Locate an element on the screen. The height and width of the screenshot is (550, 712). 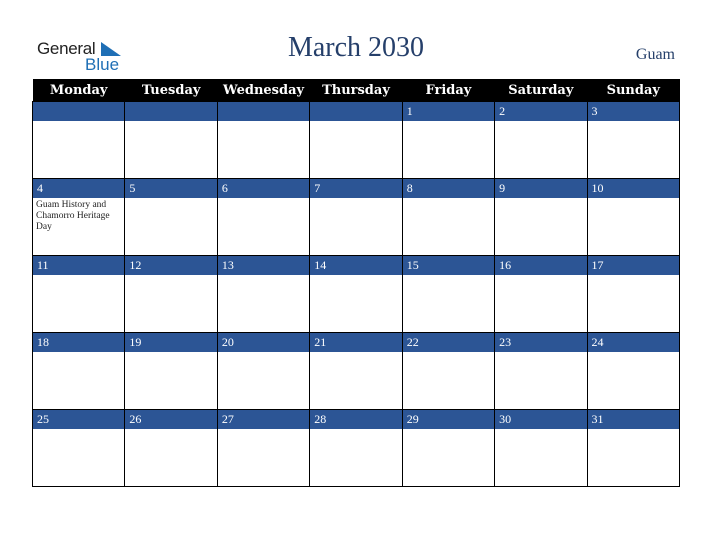
week-row: 18 19 20 21 22 23 24 is located at coordinates (356, 371).